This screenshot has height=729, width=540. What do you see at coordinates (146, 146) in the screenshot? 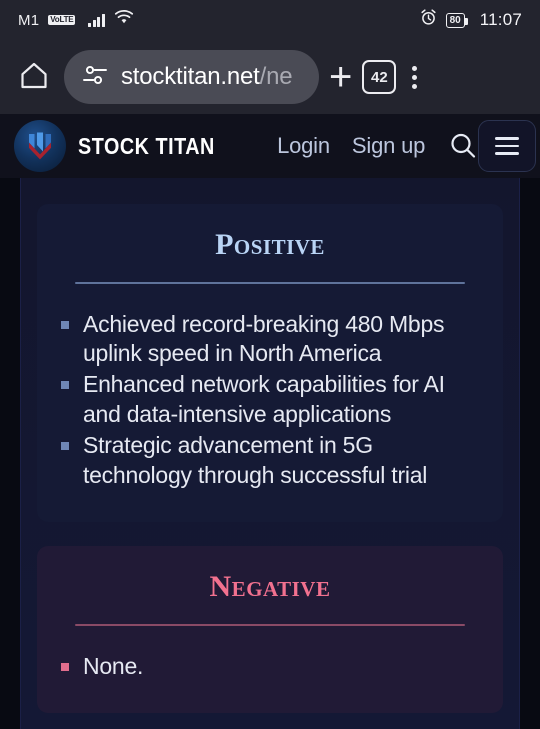
I see `brand-name: STOCK TITAN` at bounding box center [146, 146].